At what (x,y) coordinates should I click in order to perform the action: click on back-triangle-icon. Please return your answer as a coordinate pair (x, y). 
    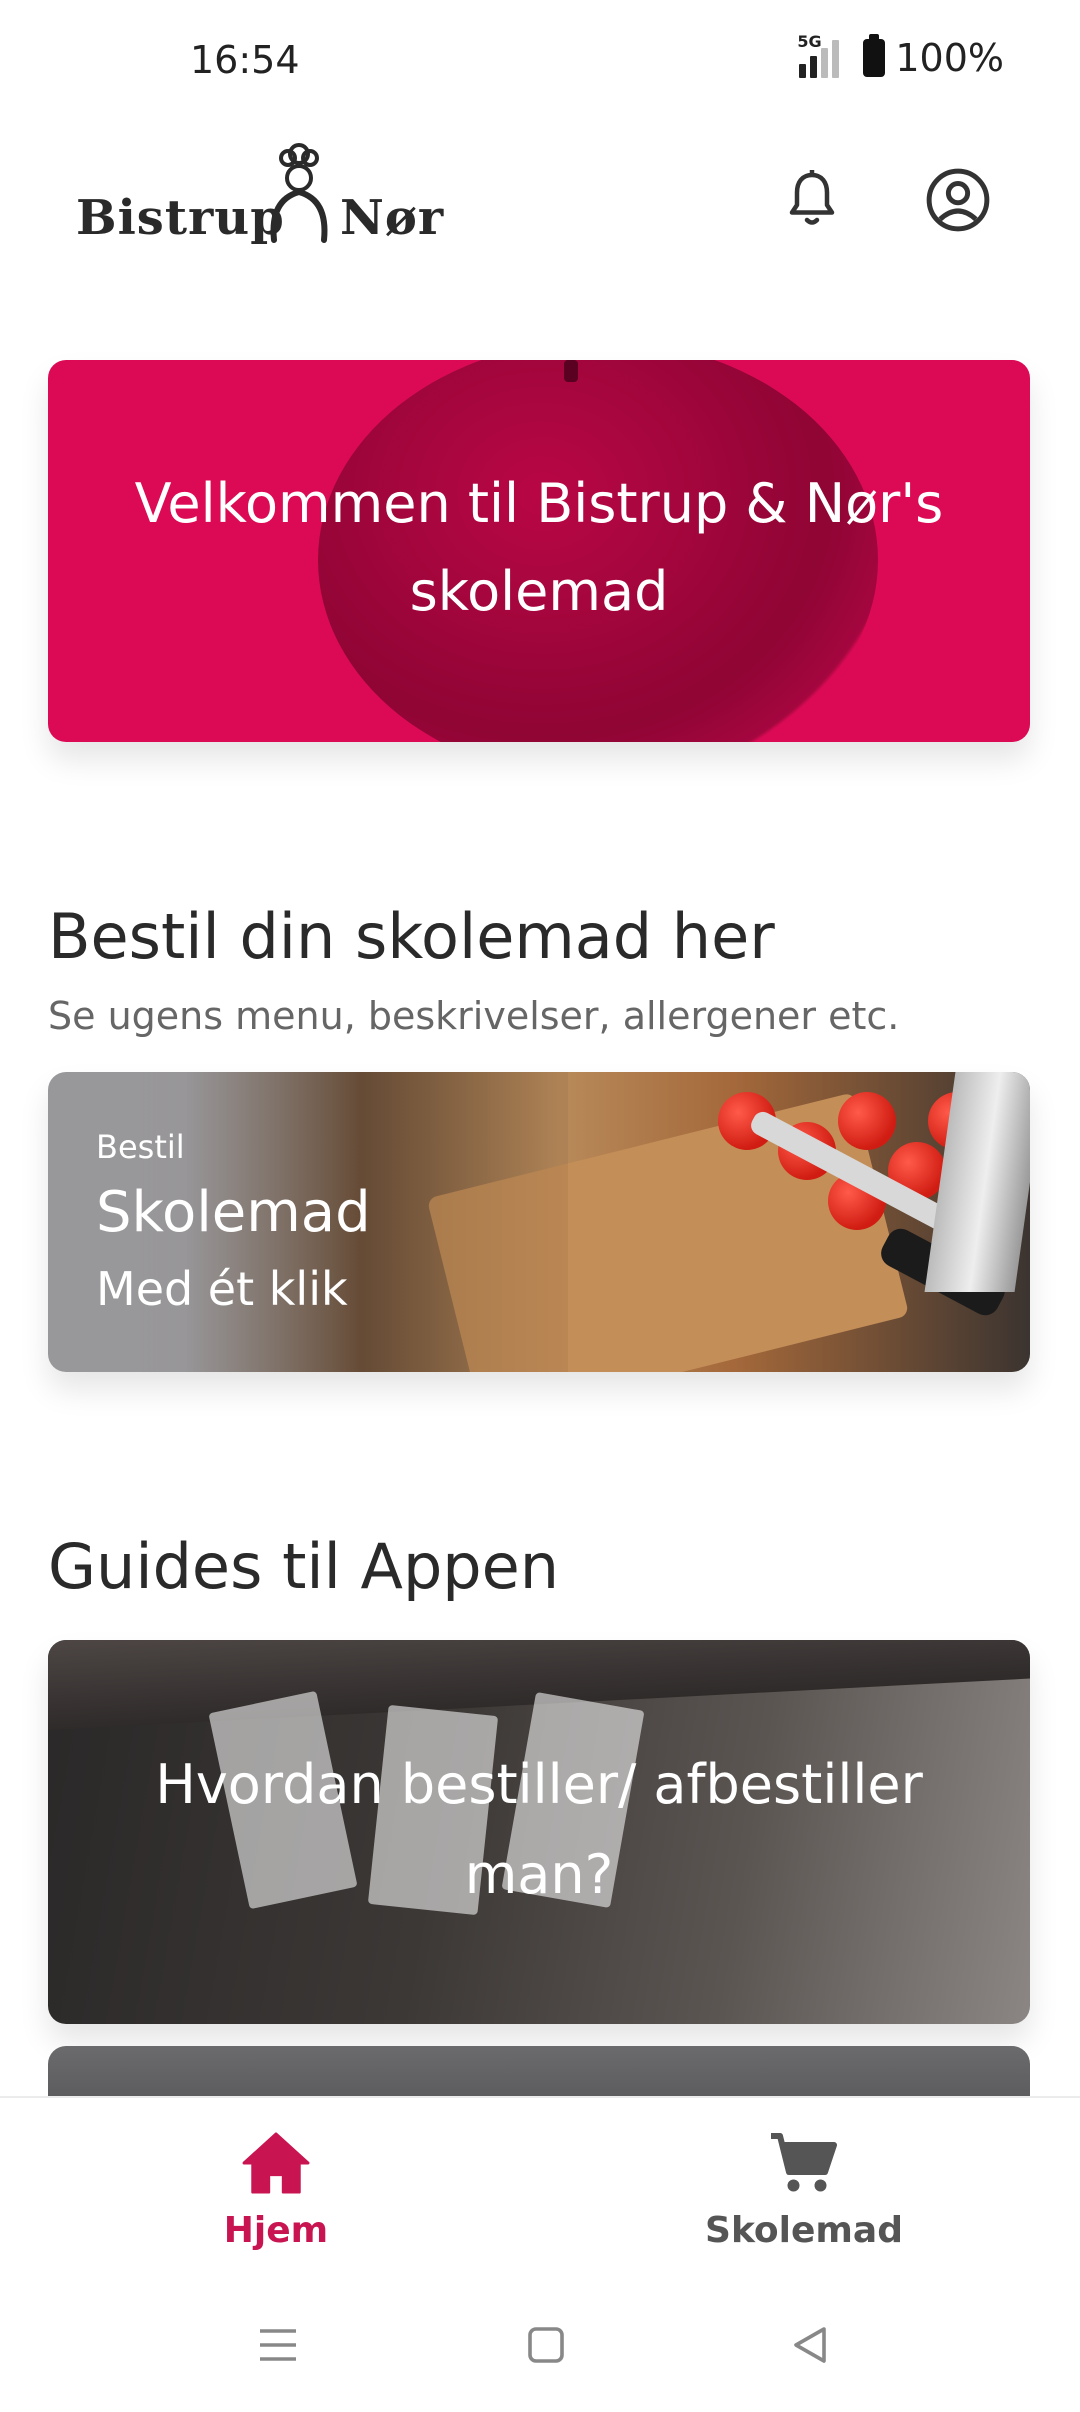
    Looking at the image, I should click on (810, 2345).